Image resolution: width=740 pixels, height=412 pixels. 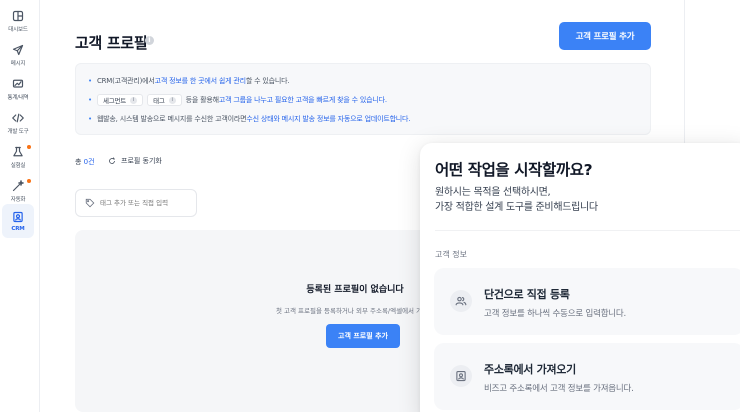 I want to click on sidebar-item-label: 자동화, so click(x=18, y=199).